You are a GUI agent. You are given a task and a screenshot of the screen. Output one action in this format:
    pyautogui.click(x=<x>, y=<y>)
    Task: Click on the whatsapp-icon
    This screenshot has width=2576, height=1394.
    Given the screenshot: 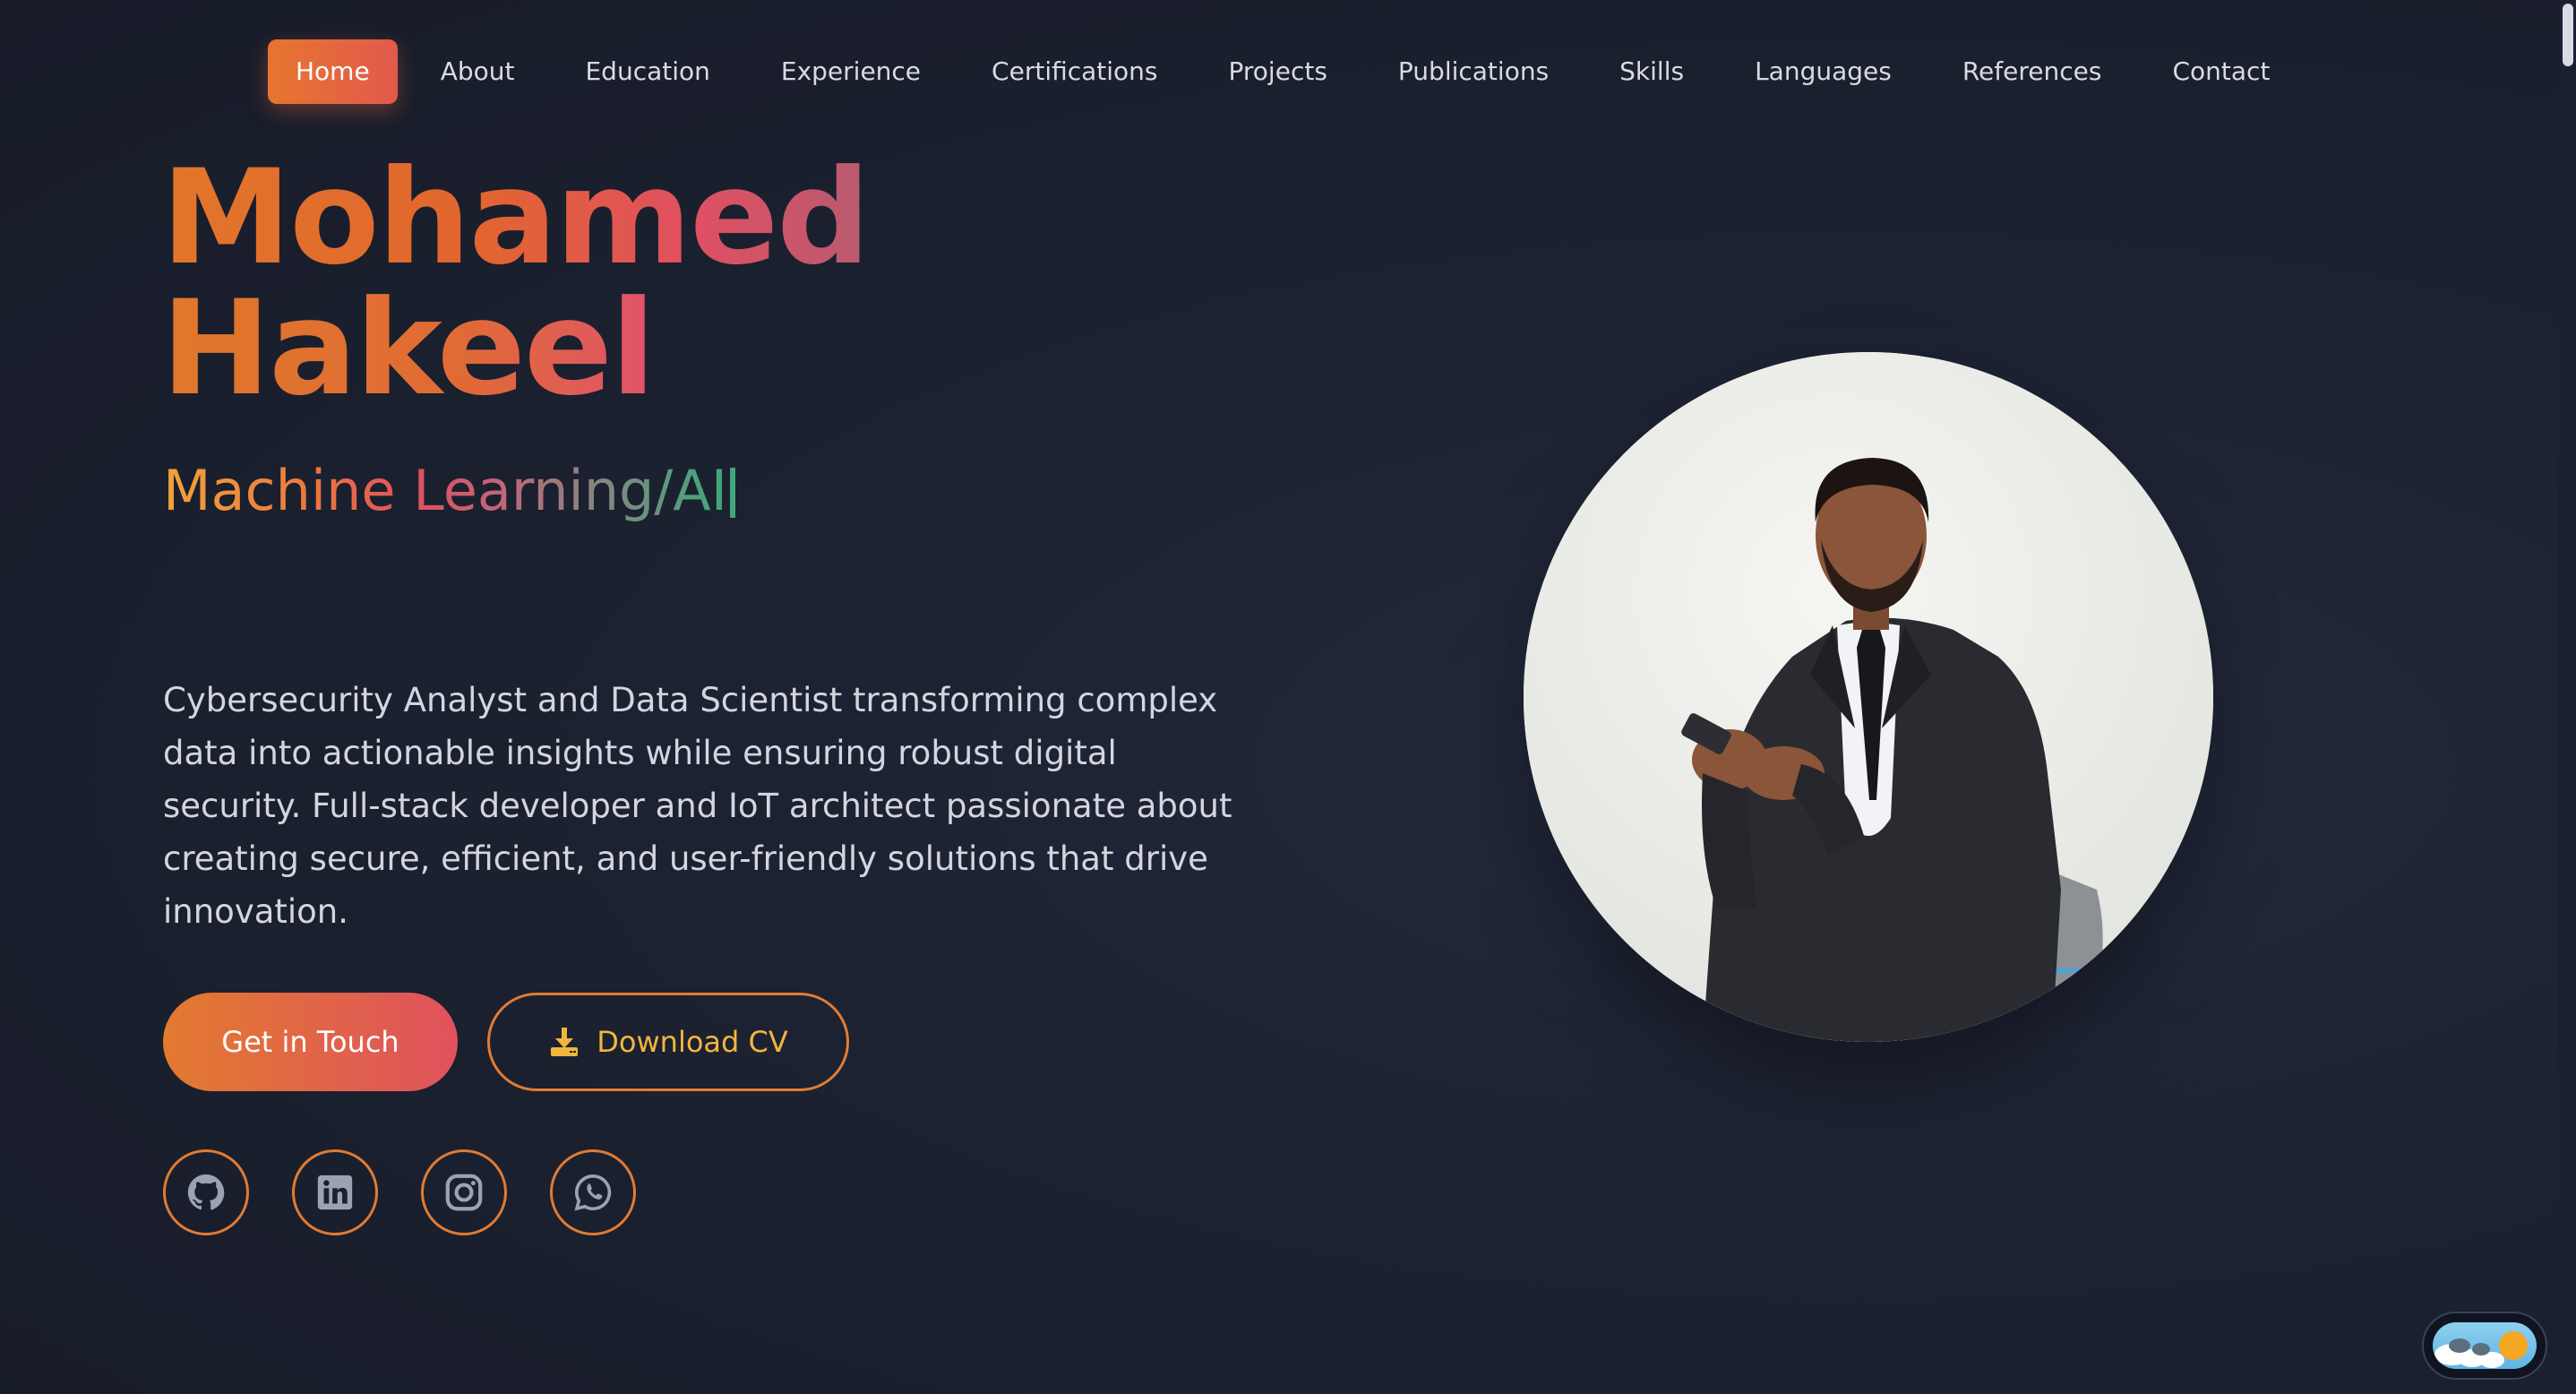 What is the action you would take?
    pyautogui.click(x=593, y=1192)
    